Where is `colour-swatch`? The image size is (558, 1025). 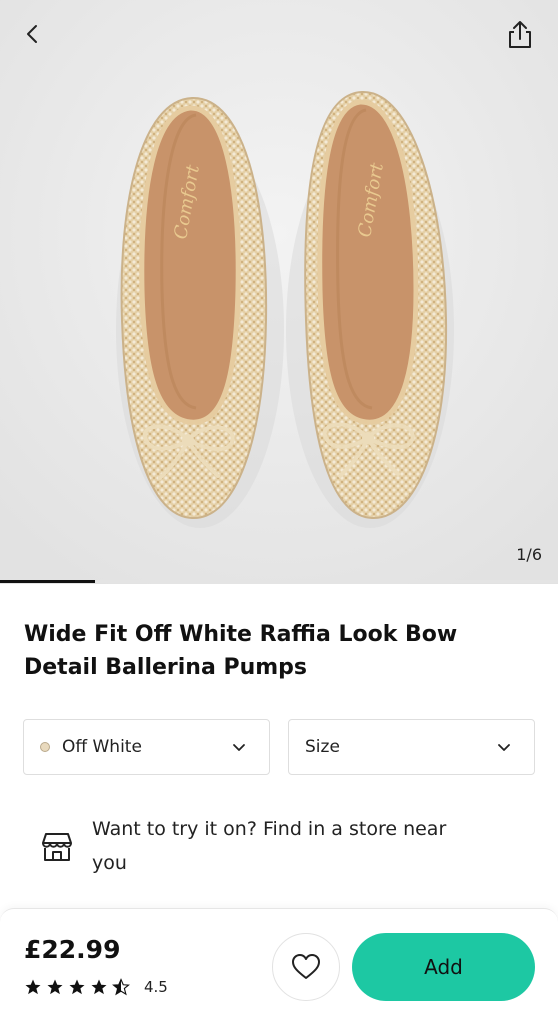 colour-swatch is located at coordinates (45, 747).